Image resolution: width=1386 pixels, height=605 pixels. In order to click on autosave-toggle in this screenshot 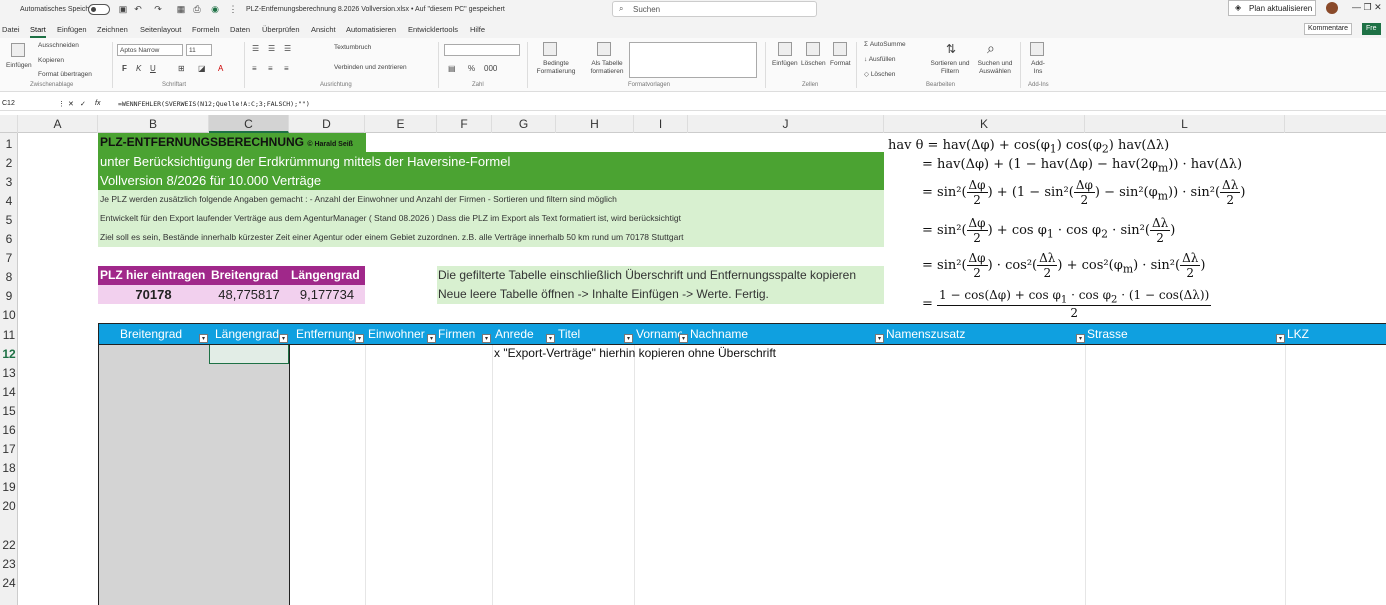, I will do `click(99, 9)`.